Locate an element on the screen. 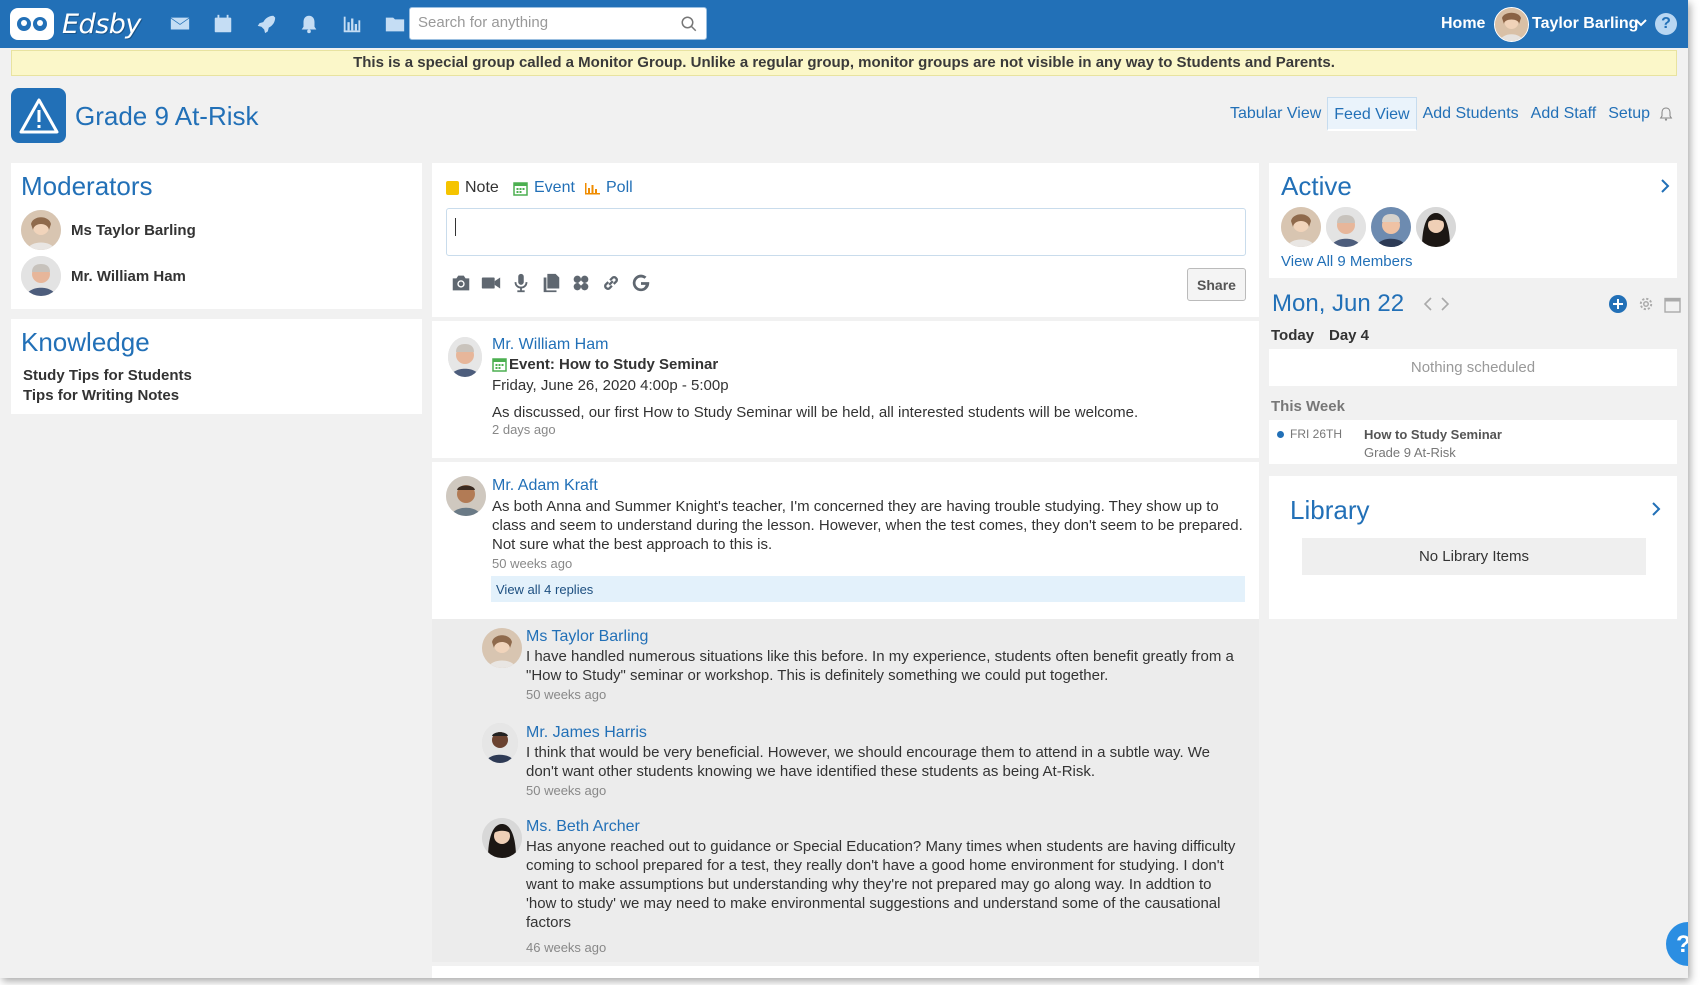  library-empty-label: No Library Items is located at coordinates (1474, 556).